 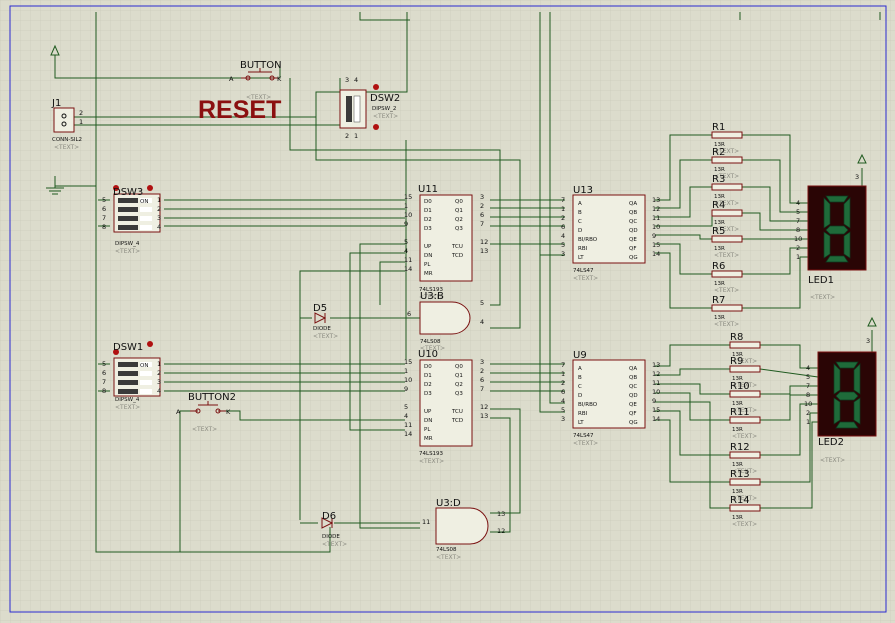 I want to click on svg-text: 7, so click(x=563, y=200).